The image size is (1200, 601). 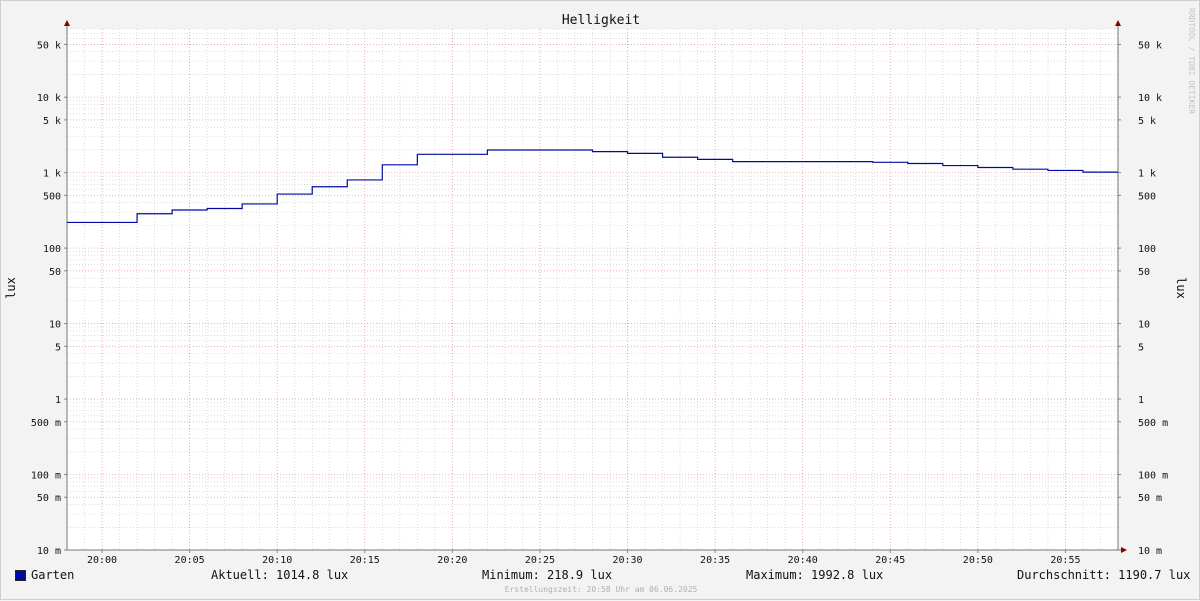 I want to click on y-axis-arrow-left, so click(x=67, y=23).